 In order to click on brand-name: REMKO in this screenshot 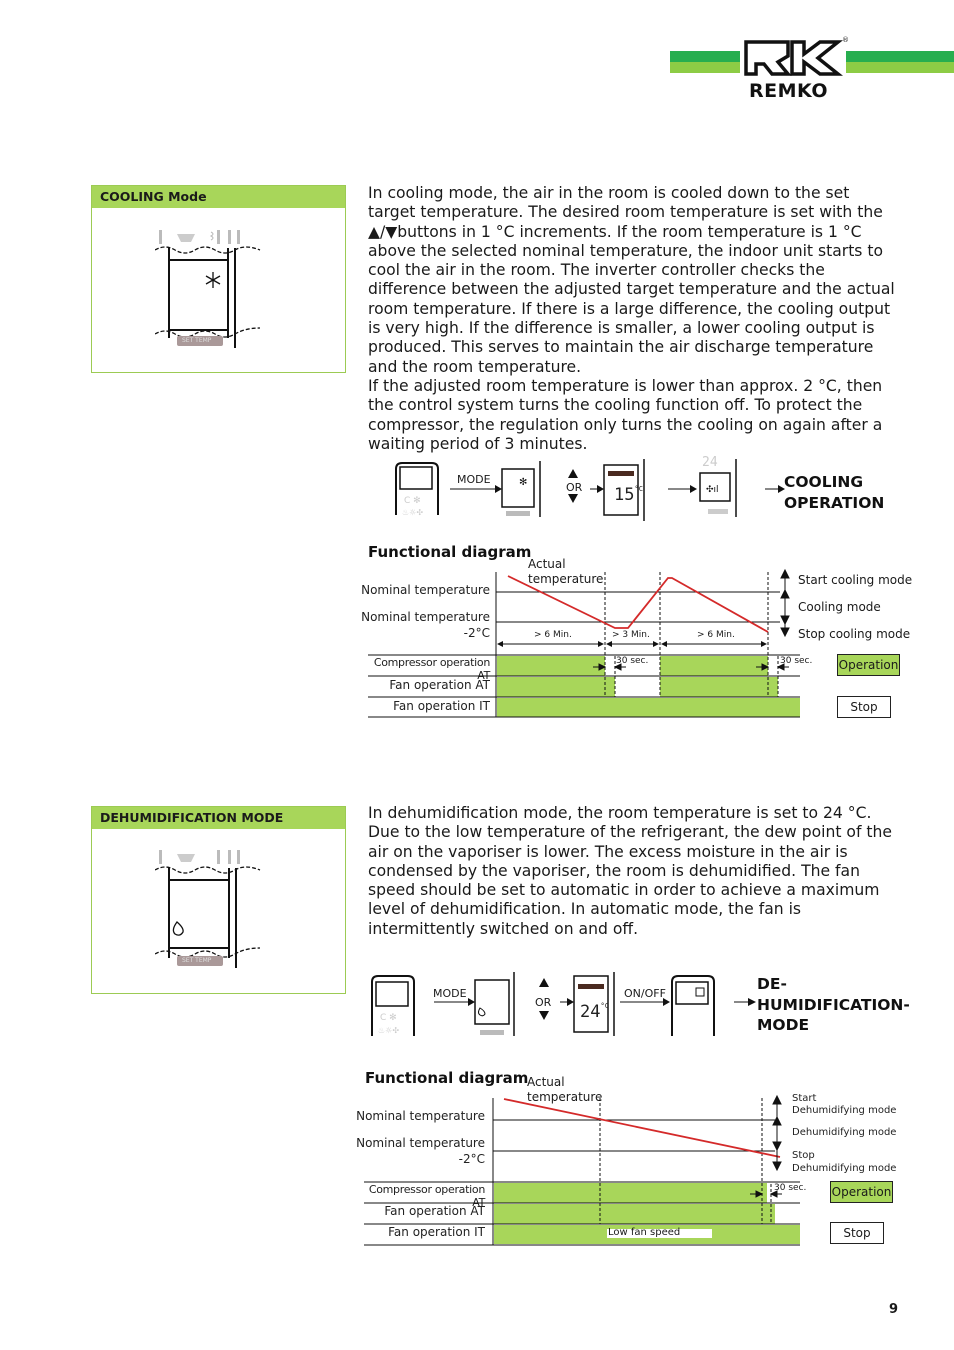, I will do `click(789, 91)`.